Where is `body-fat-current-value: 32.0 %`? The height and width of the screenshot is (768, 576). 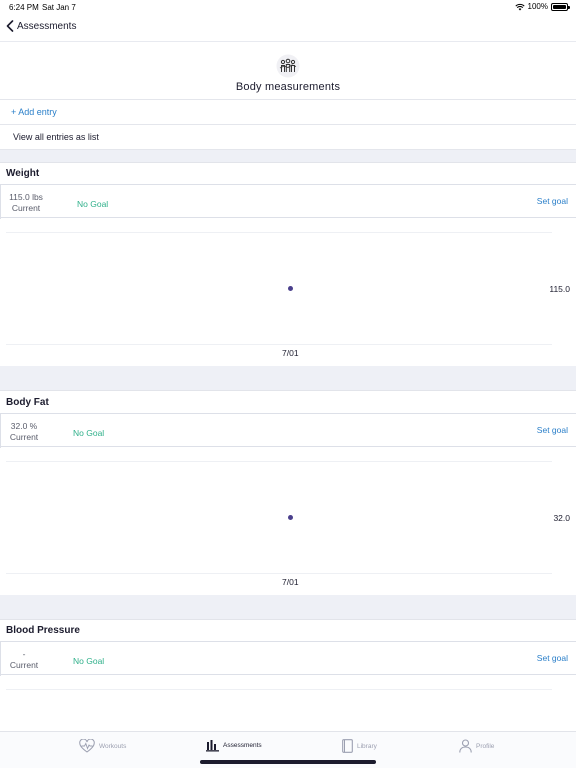 body-fat-current-value: 32.0 % is located at coordinates (24, 426).